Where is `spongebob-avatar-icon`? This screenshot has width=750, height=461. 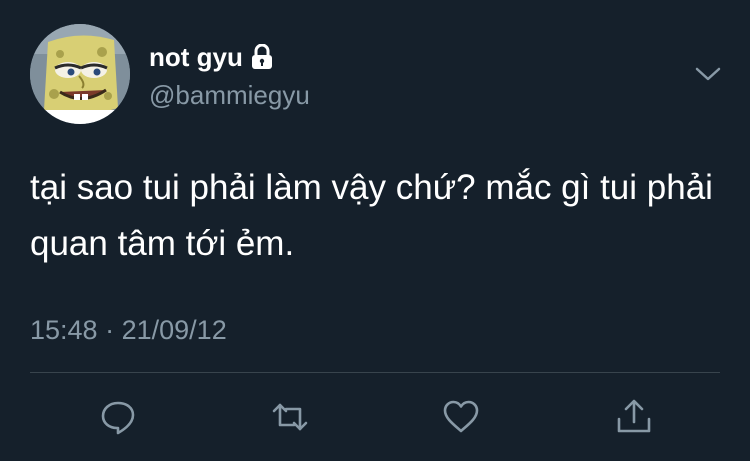
spongebob-avatar-icon is located at coordinates (80, 74).